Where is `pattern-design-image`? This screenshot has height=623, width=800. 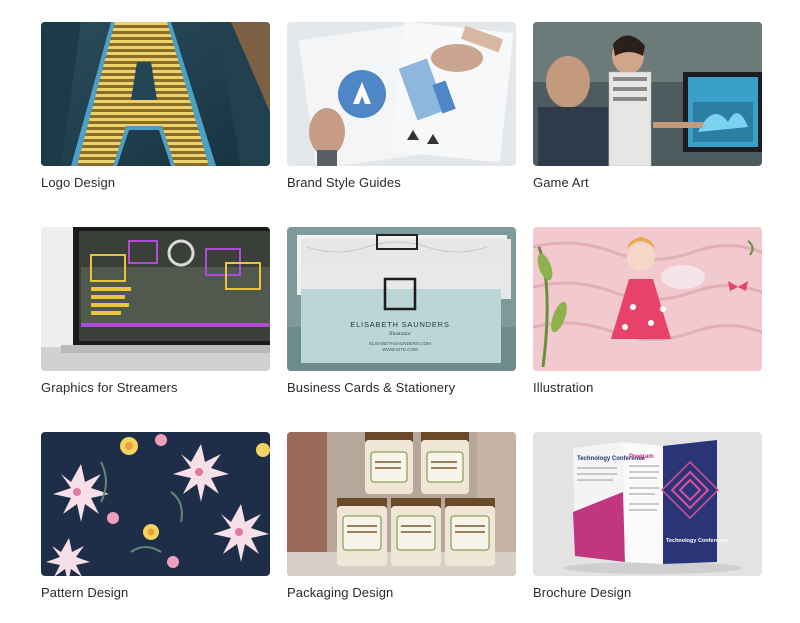
pattern-design-image is located at coordinates (155, 504).